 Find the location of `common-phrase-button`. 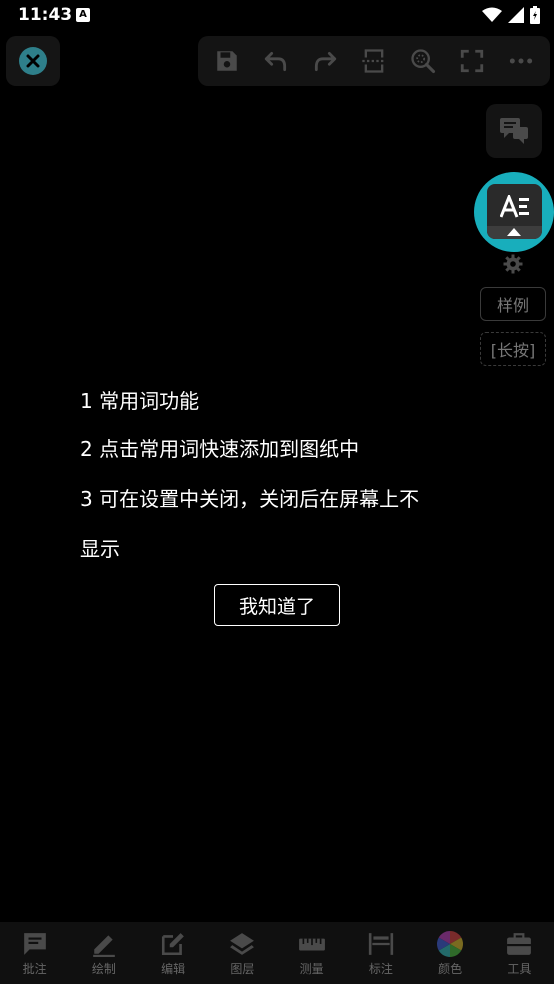

common-phrase-button is located at coordinates (514, 211).